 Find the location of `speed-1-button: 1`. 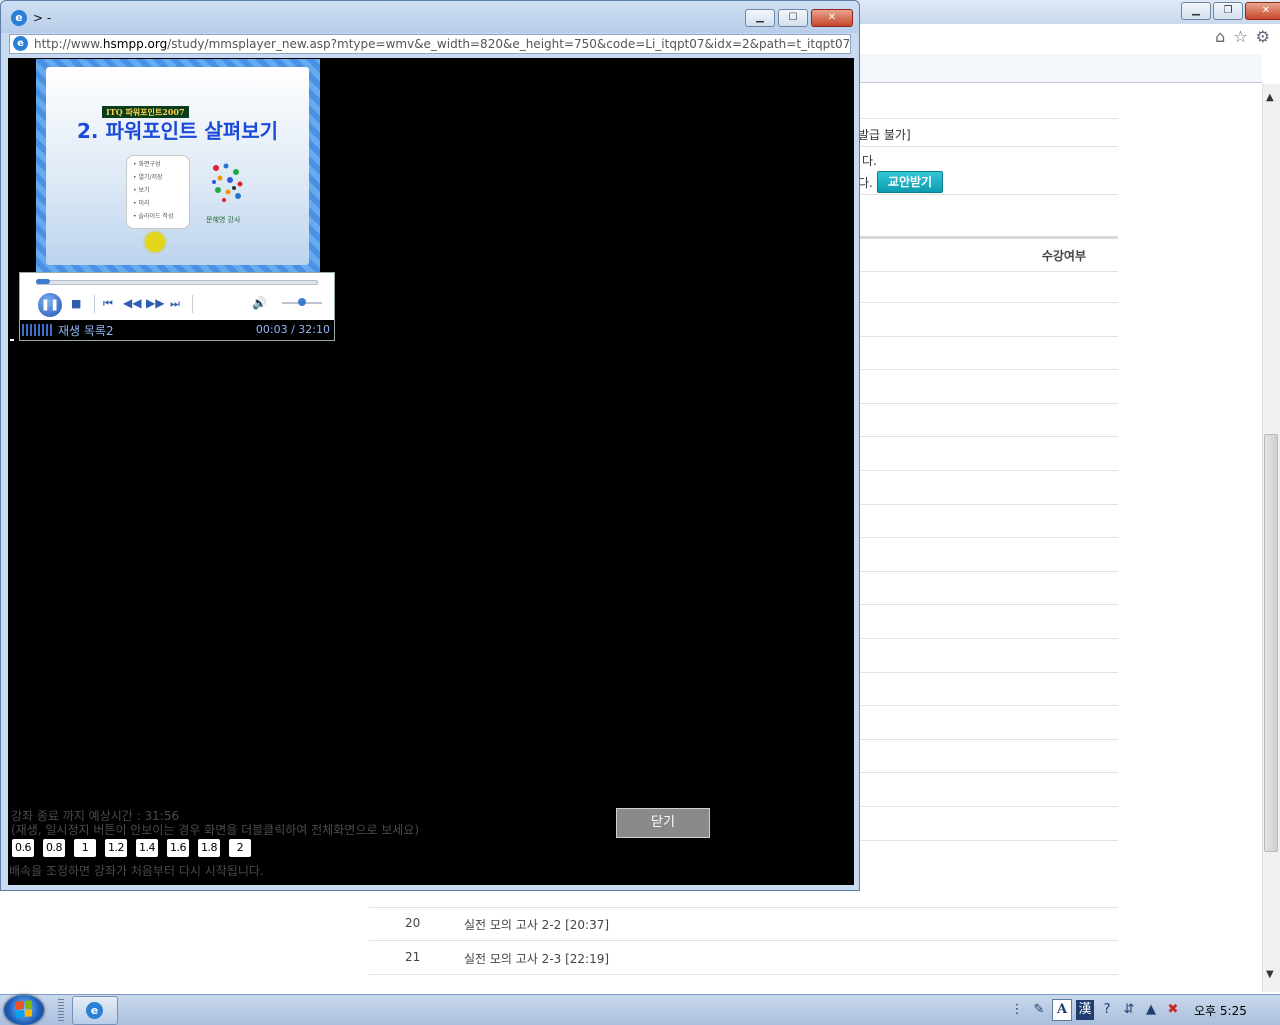

speed-1-button: 1 is located at coordinates (85, 848).